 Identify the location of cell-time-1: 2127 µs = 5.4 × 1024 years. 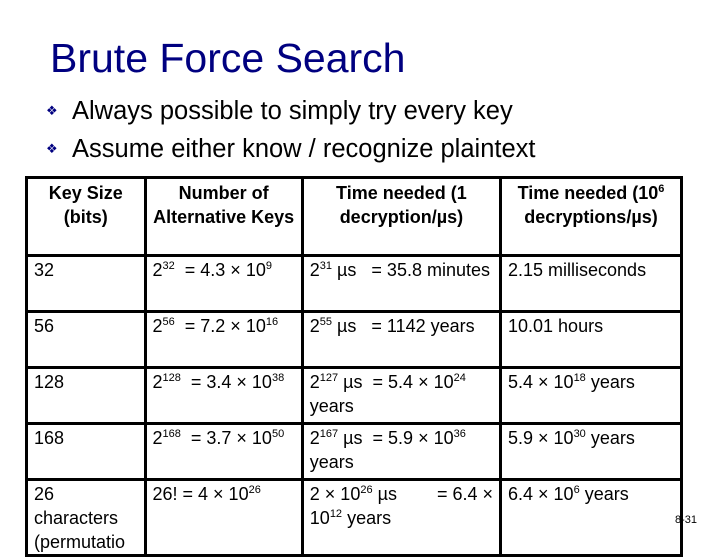
(401, 395).